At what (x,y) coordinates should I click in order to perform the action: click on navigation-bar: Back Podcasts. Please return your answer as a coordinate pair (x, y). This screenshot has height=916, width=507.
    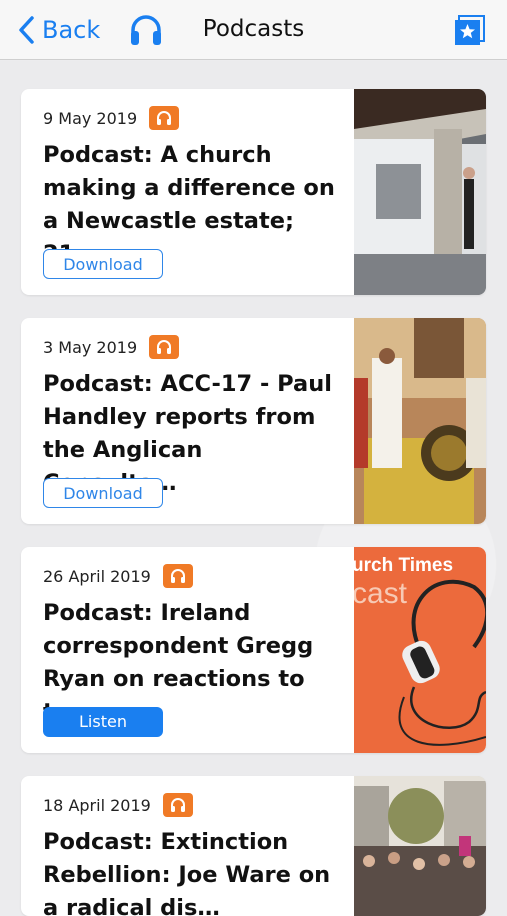
    Looking at the image, I should click on (253, 30).